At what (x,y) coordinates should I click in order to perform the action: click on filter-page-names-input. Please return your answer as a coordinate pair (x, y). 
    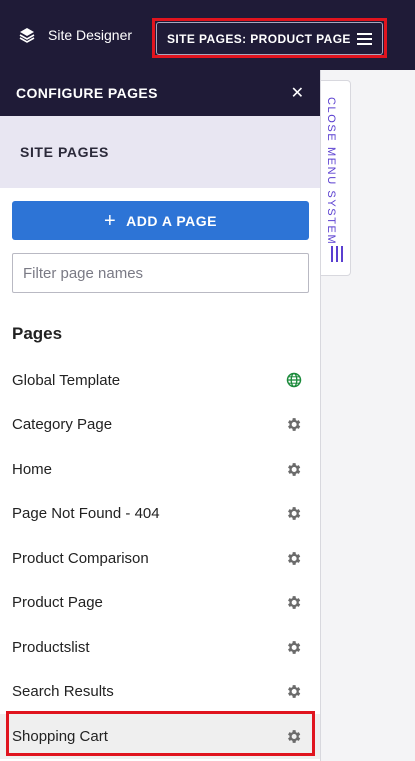
    Looking at the image, I should click on (160, 273).